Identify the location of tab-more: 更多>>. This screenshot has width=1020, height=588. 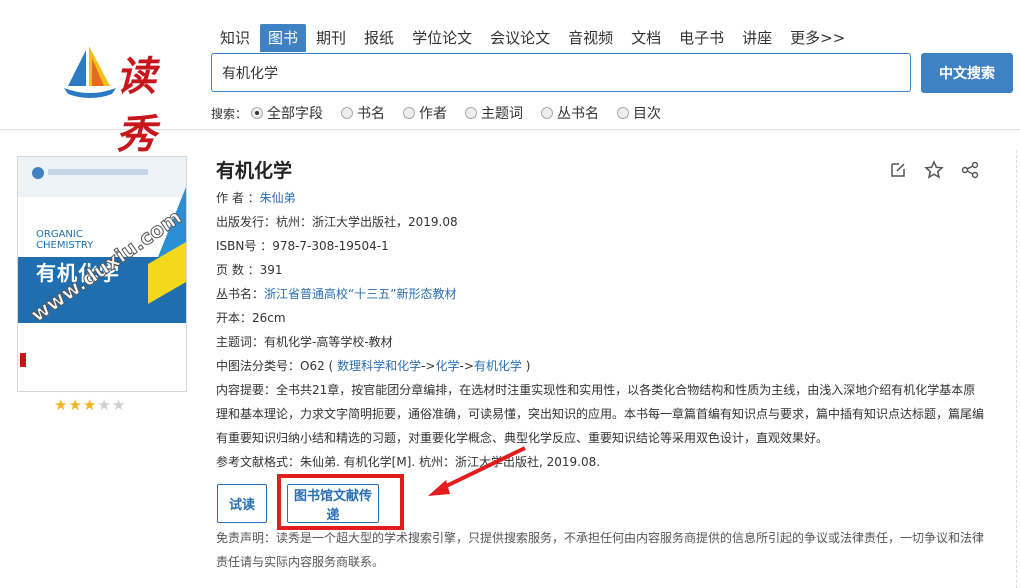
(817, 38).